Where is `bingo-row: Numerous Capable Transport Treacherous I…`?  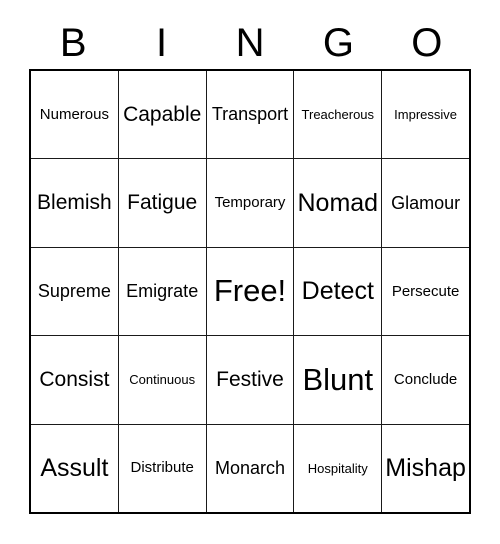
bingo-row: Numerous Capable Transport Treacherous I… is located at coordinates (250, 115).